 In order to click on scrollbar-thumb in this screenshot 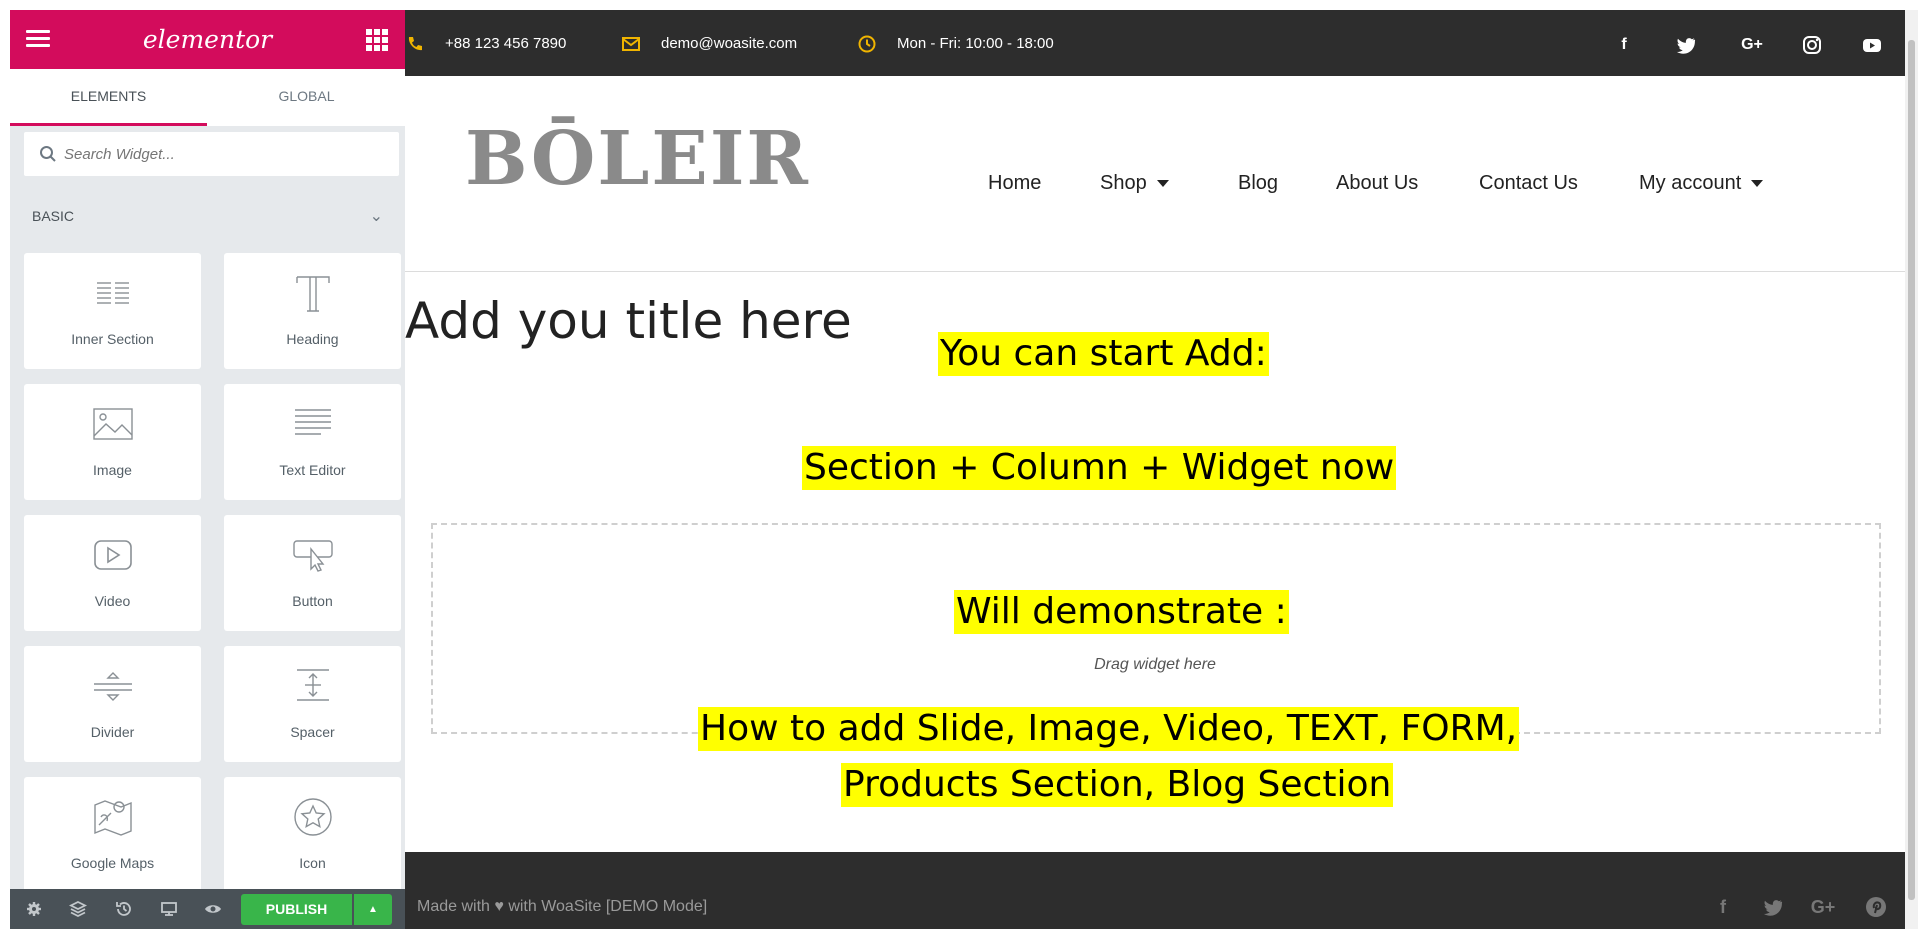, I will do `click(1911, 470)`.